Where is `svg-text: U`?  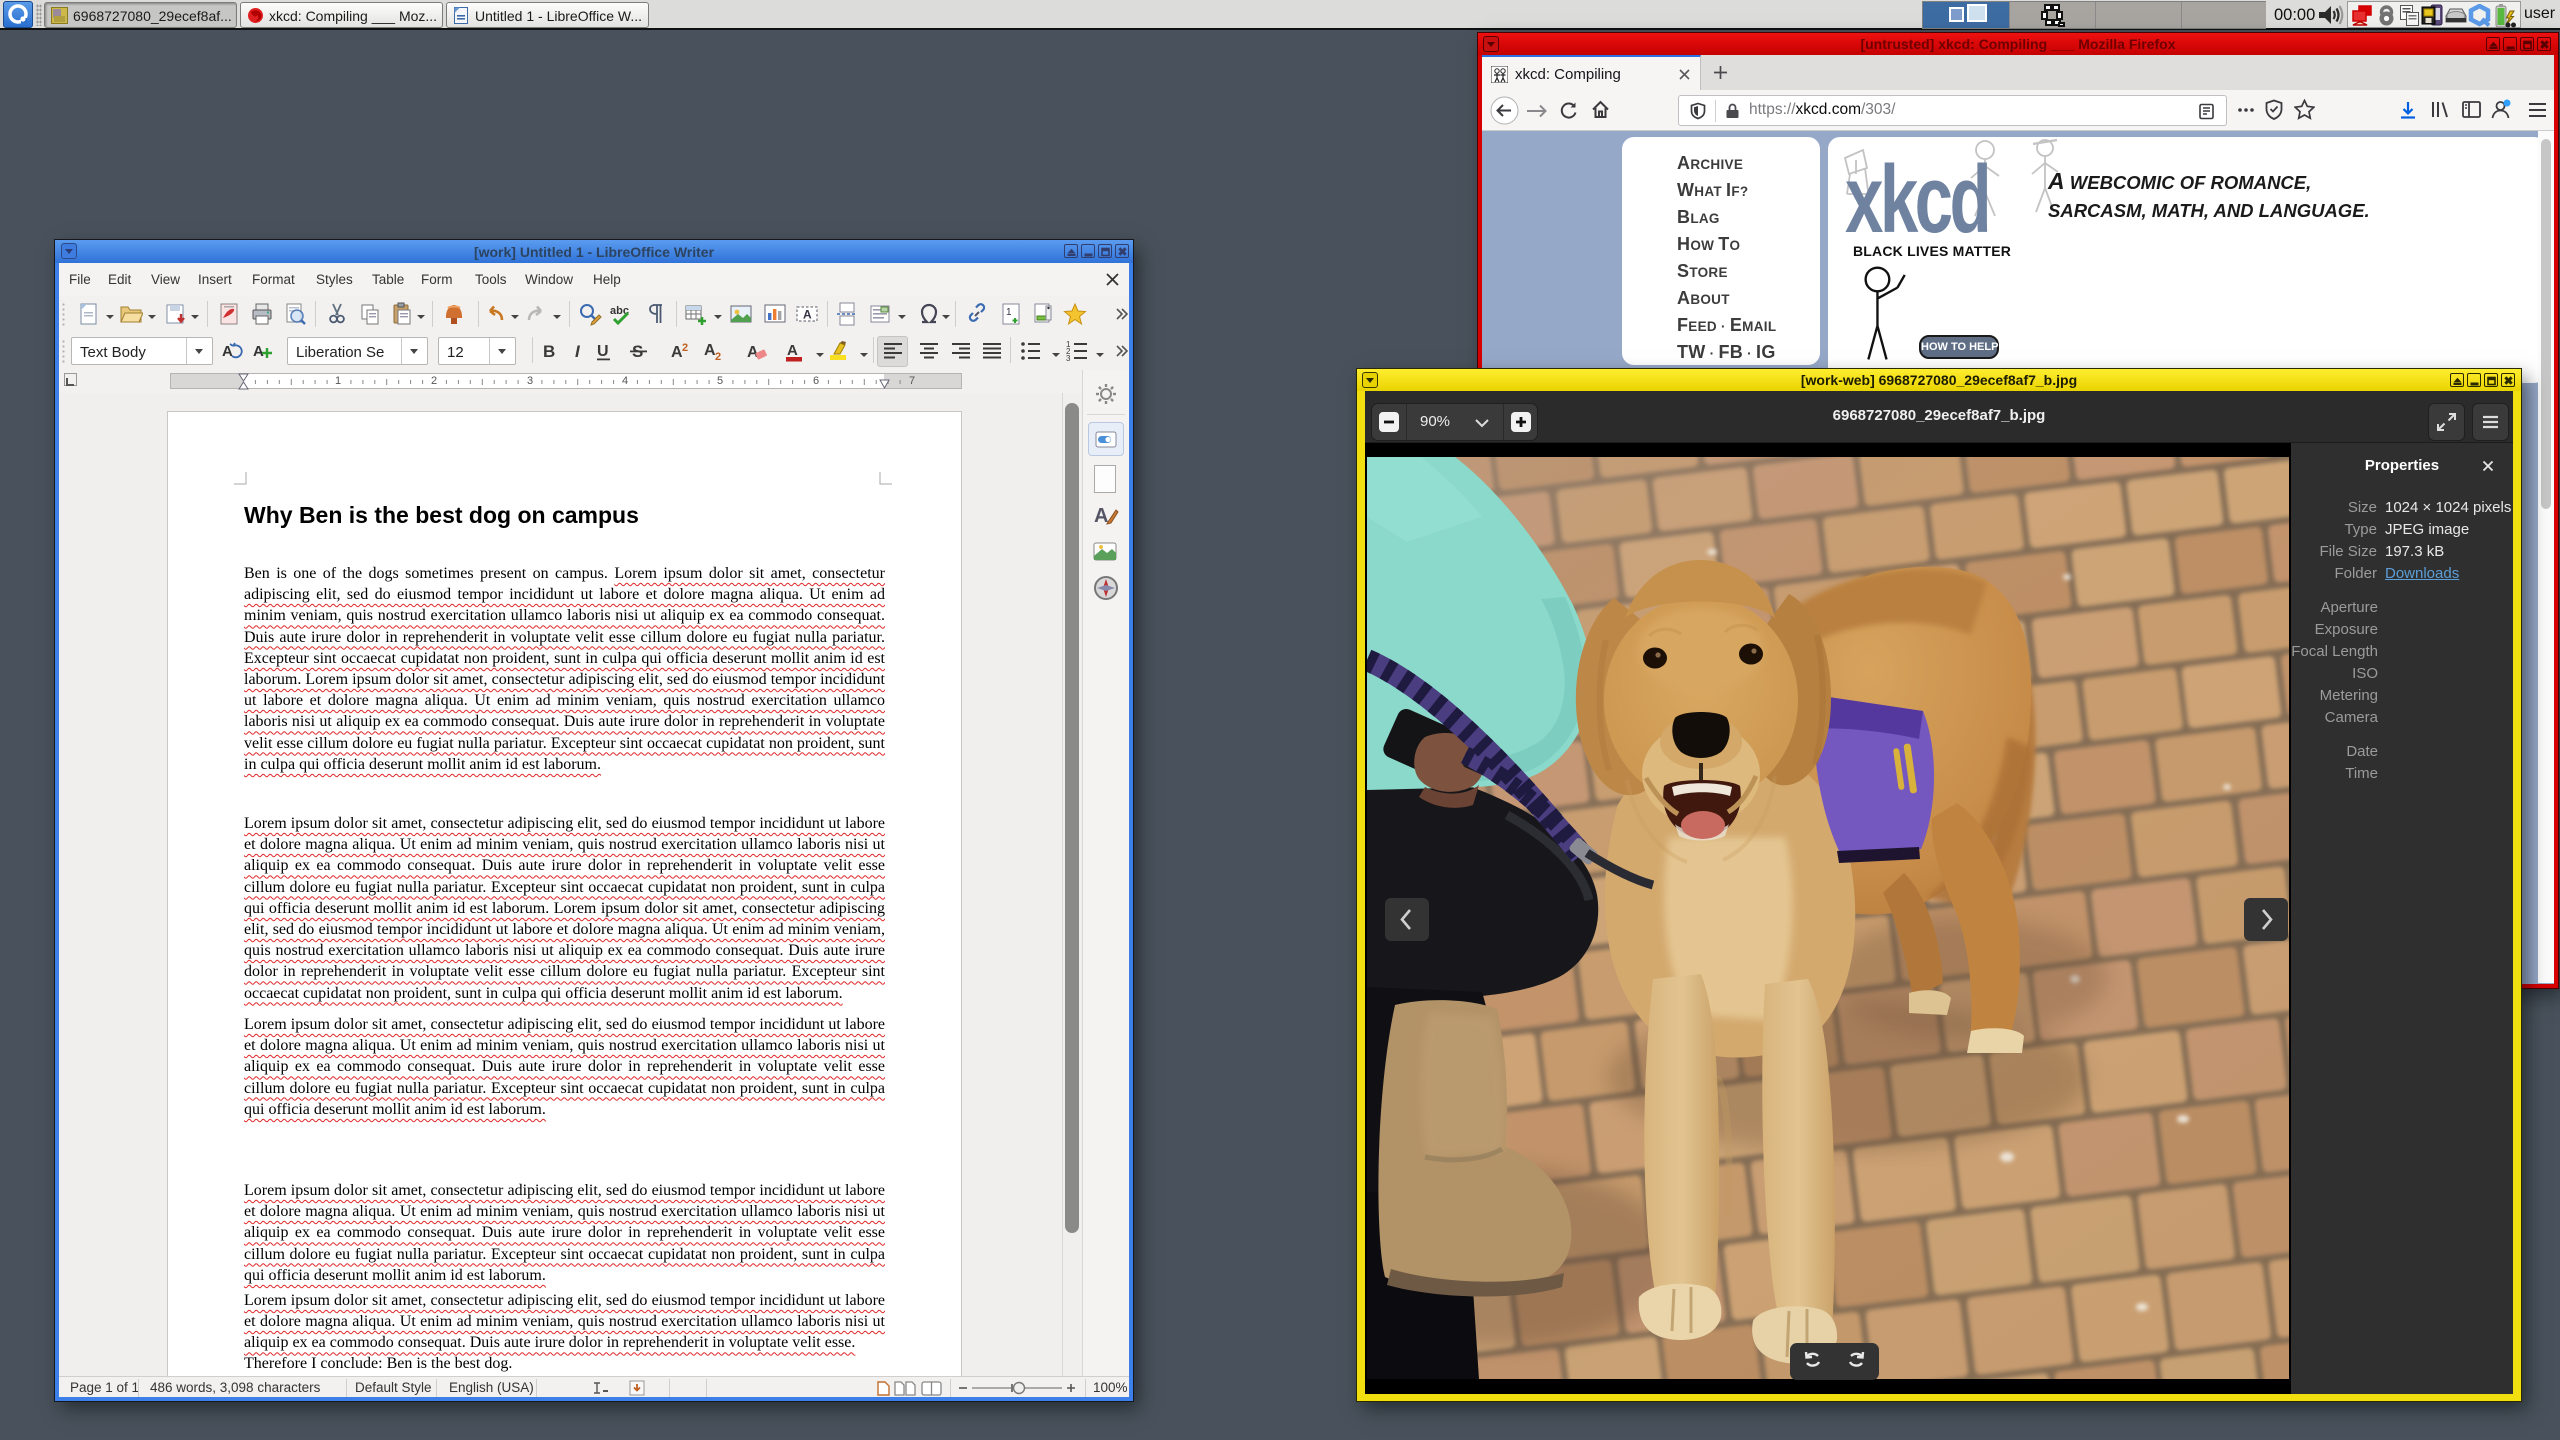 svg-text: U is located at coordinates (603, 351).